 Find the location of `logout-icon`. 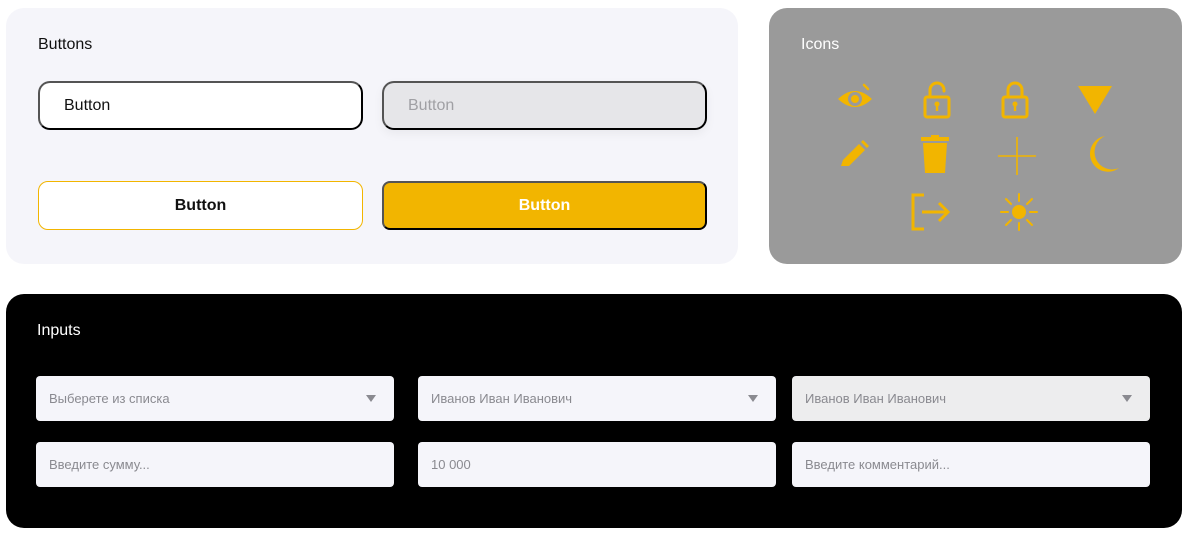

logout-icon is located at coordinates (930, 212).